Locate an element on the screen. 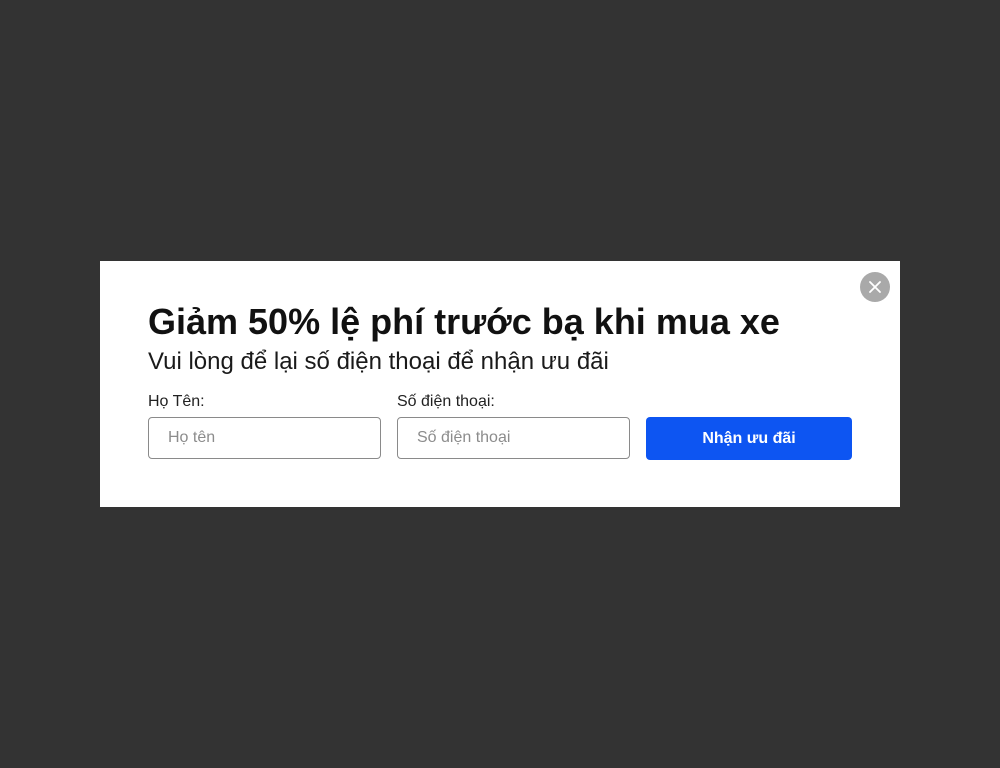 The height and width of the screenshot is (768, 1000). phone-field-group: Số điện thoại: is located at coordinates (513, 426).